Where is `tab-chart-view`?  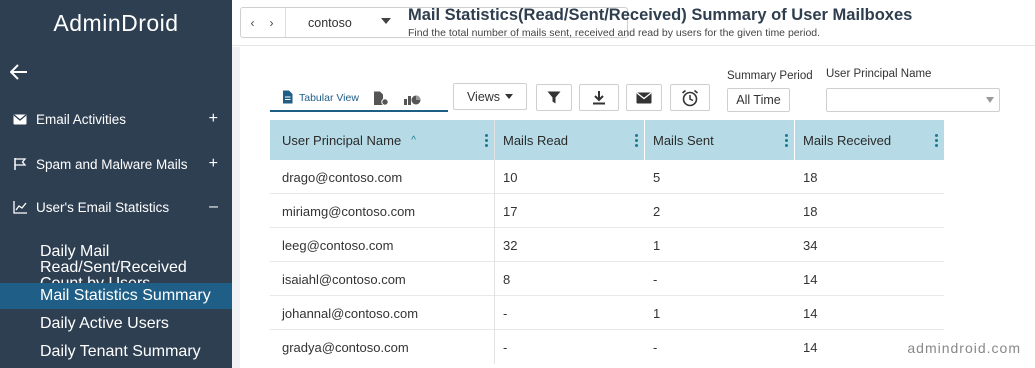
tab-chart-view is located at coordinates (412, 98).